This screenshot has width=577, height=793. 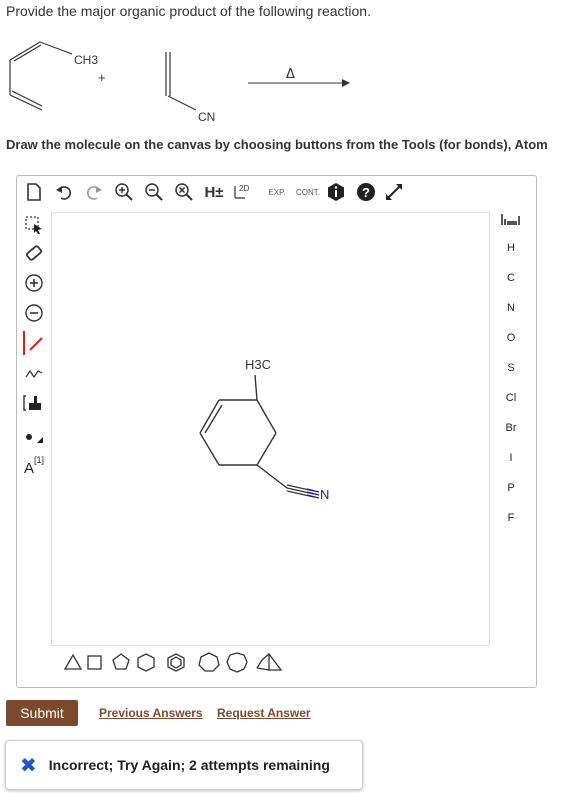 What do you see at coordinates (64, 192) in the screenshot?
I see `undo-icon` at bounding box center [64, 192].